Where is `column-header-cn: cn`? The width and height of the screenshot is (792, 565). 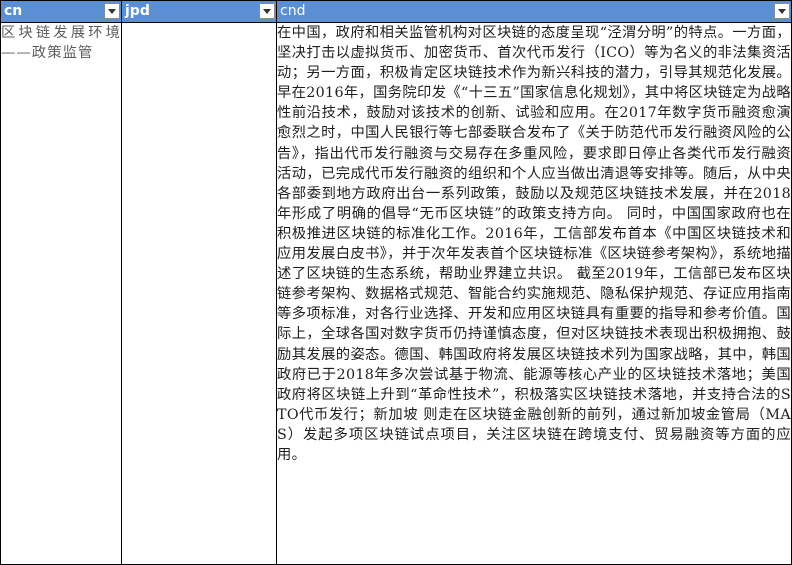
column-header-cn: cn is located at coordinates (61, 11).